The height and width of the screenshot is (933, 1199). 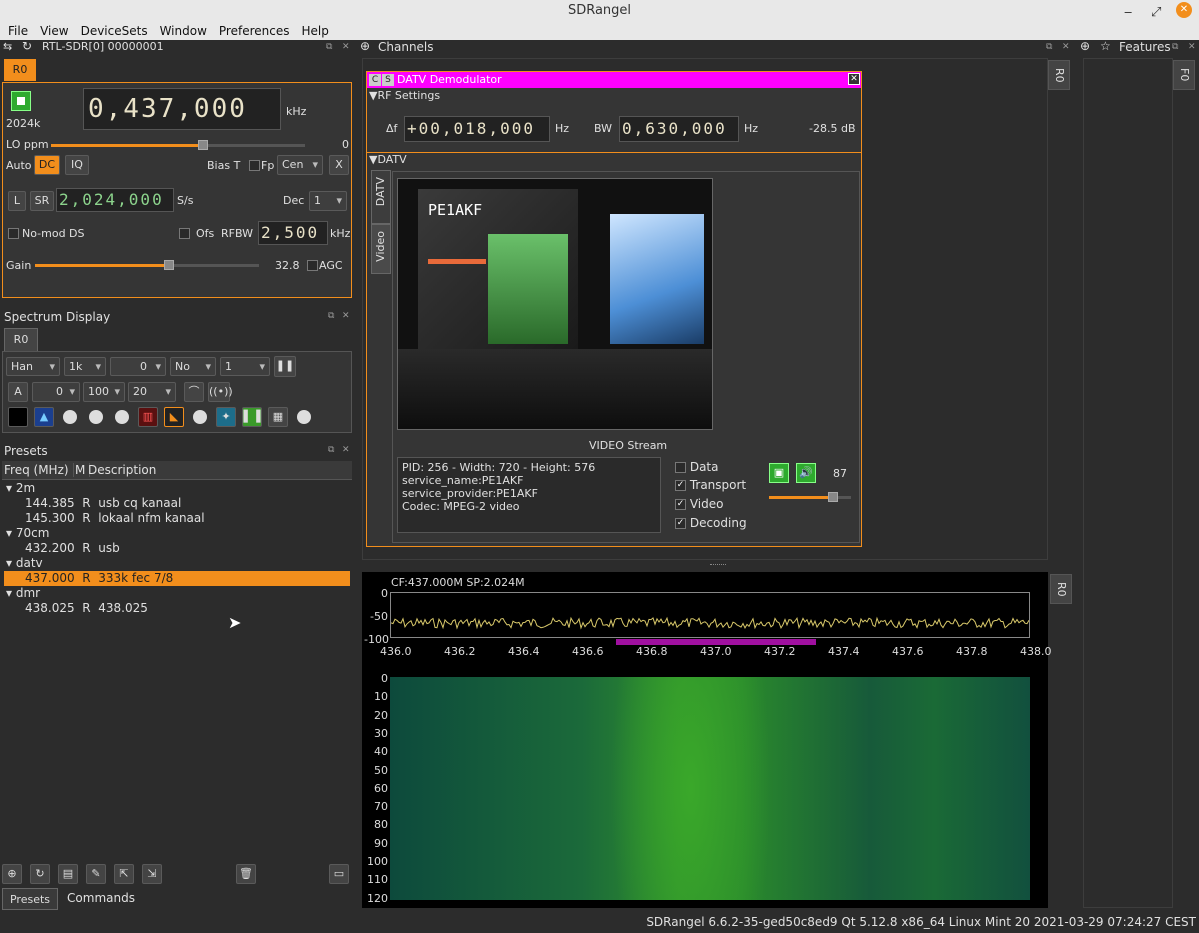 I want to click on preset-row: 438.025 R 438.025, so click(x=86, y=608).